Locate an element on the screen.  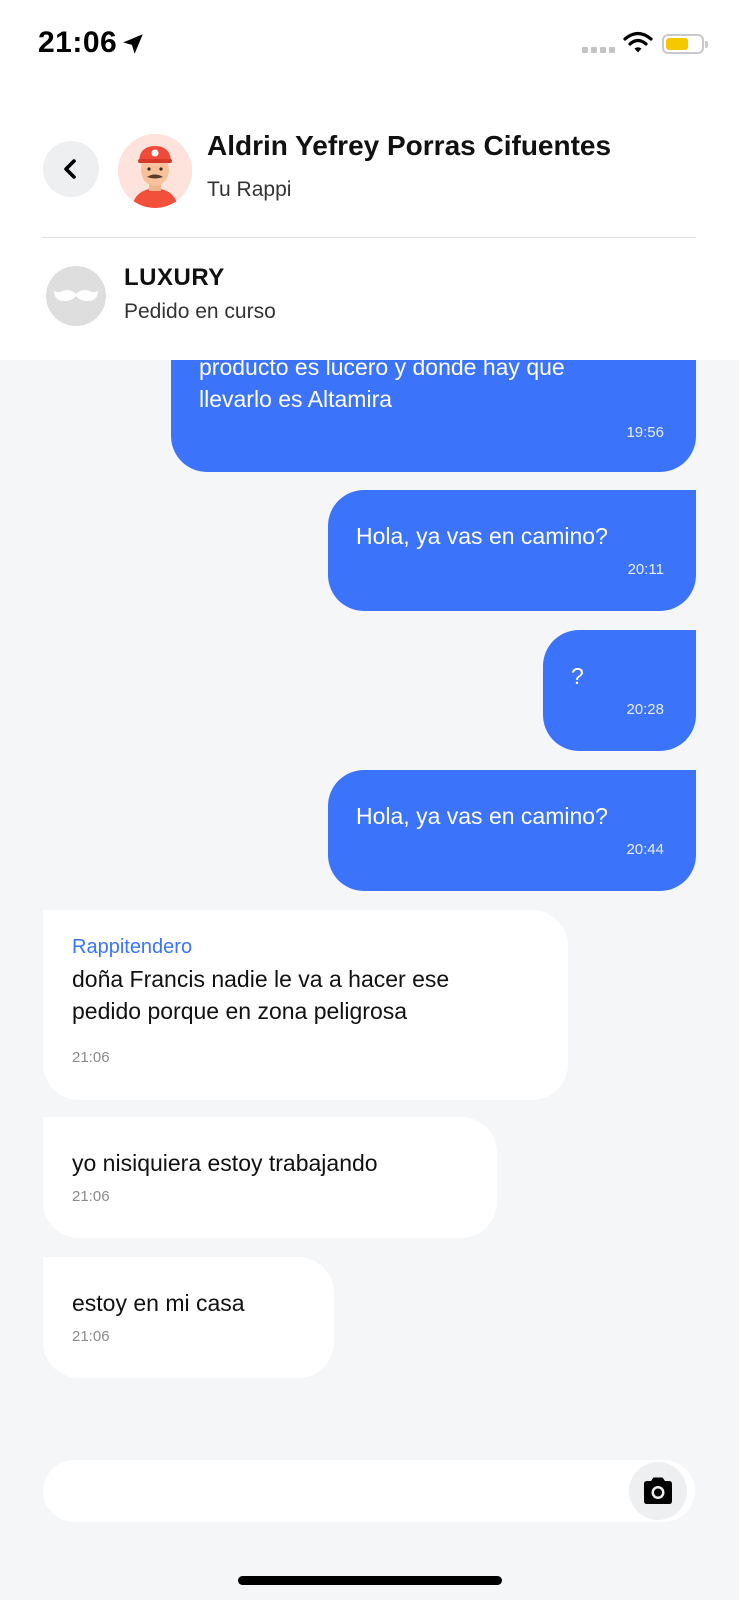
message-input is located at coordinates (369, 1491).